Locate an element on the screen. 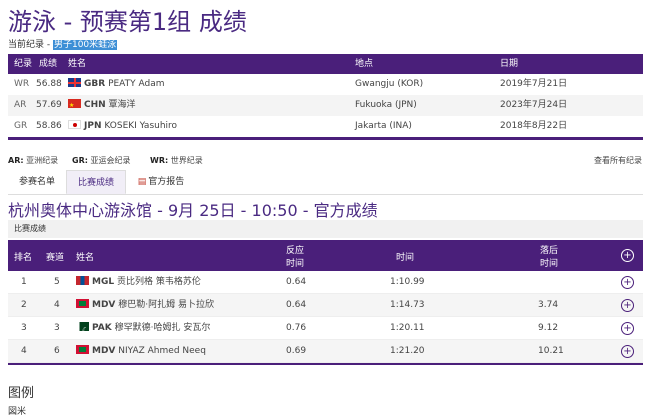 The image size is (650, 417). athlete: MGL 贡比列格 策韦格苏伦 is located at coordinates (138, 282).